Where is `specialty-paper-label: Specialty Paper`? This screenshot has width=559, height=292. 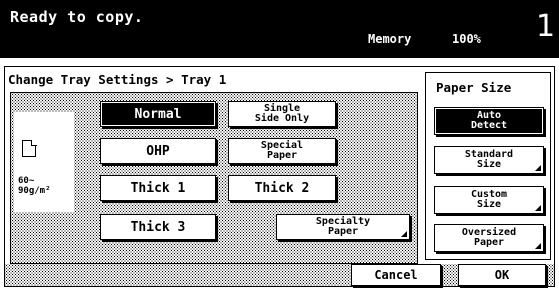
specialty-paper-label: Specialty Paper is located at coordinates (343, 227).